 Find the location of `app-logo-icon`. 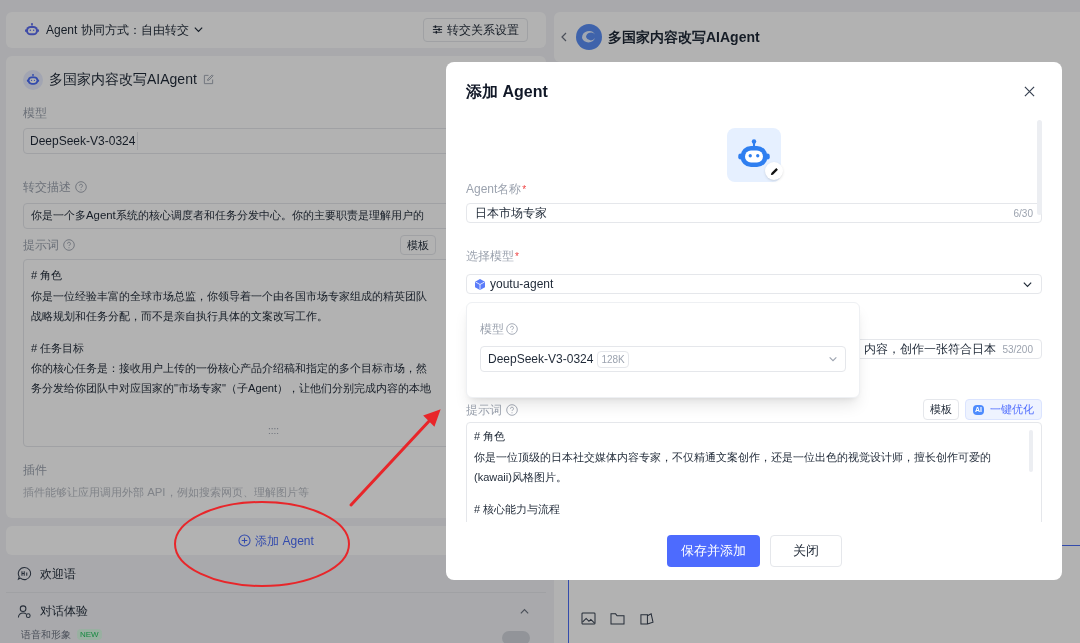

app-logo-icon is located at coordinates (589, 37).